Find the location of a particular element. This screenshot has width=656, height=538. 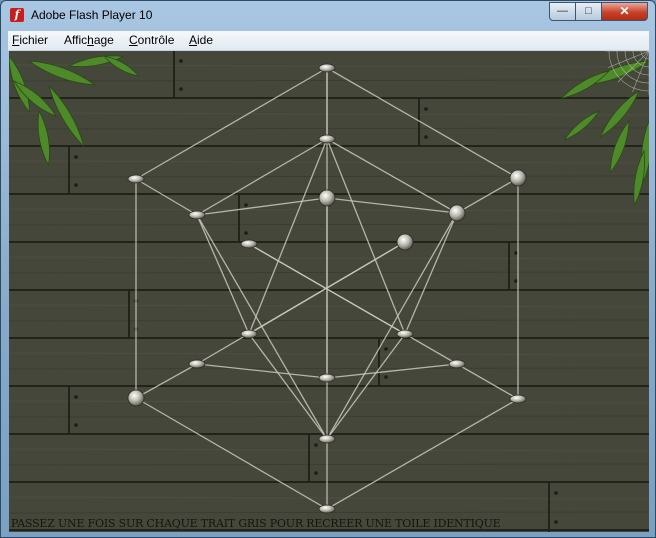

window-title: Adobe Flash Player 10 is located at coordinates (92, 15).